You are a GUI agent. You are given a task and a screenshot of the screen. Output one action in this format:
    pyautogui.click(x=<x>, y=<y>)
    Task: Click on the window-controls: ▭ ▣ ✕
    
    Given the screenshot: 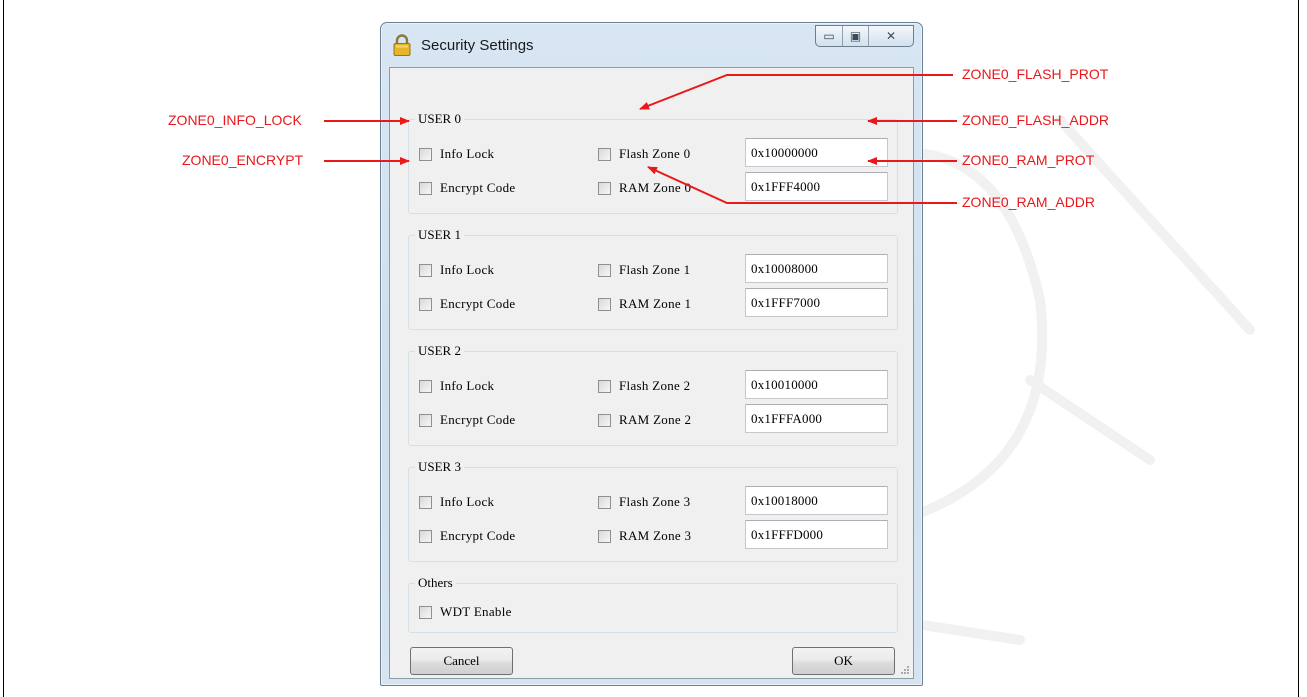 What is the action you would take?
    pyautogui.click(x=864, y=36)
    